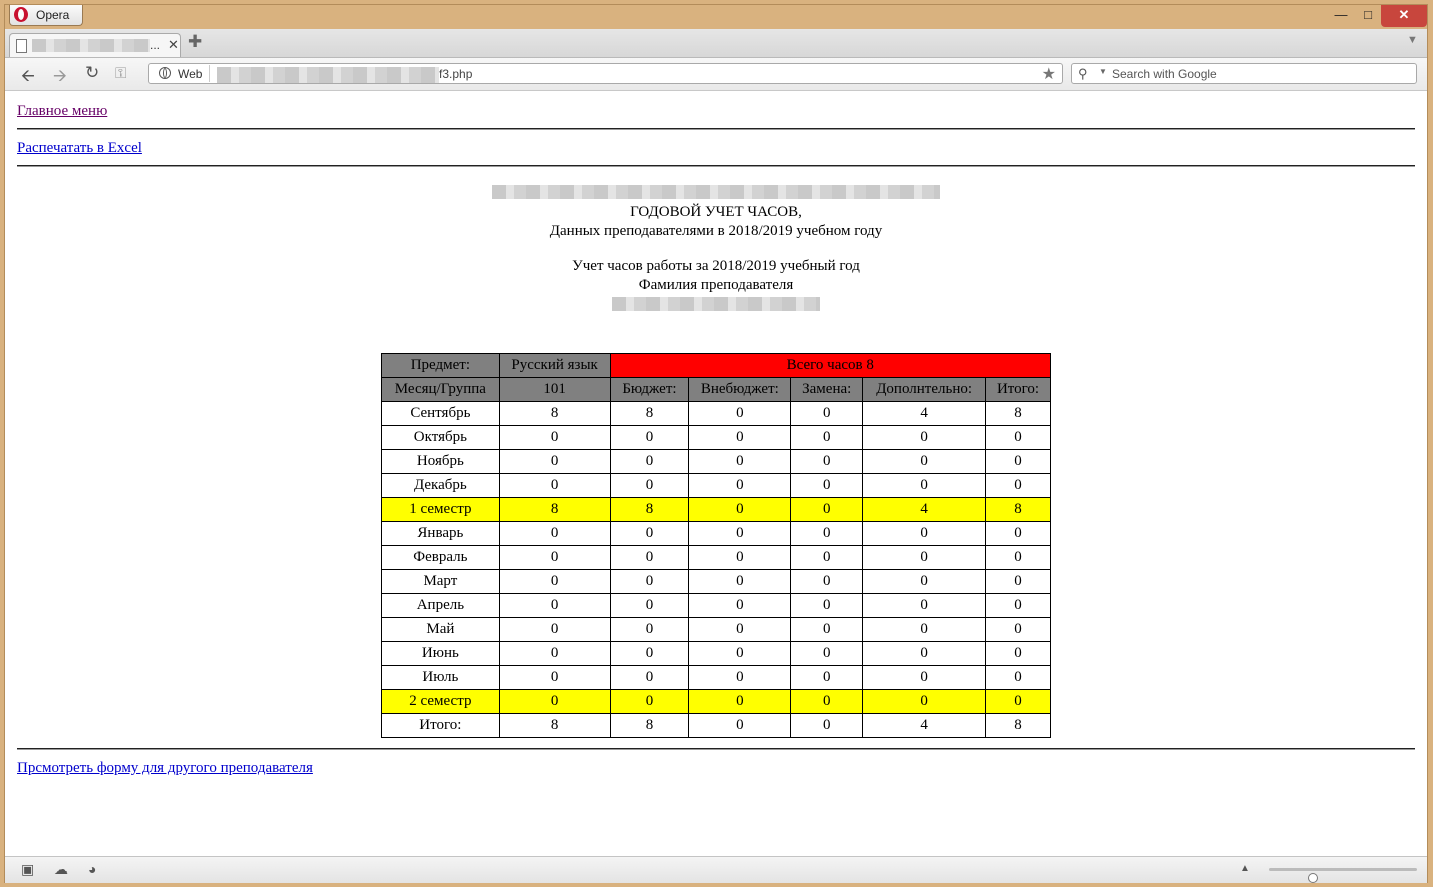 Image resolution: width=1433 pixels, height=887 pixels. Describe the element at coordinates (79, 148) in the screenshot. I see `excel-print-link: Распечатать в Excel` at that location.